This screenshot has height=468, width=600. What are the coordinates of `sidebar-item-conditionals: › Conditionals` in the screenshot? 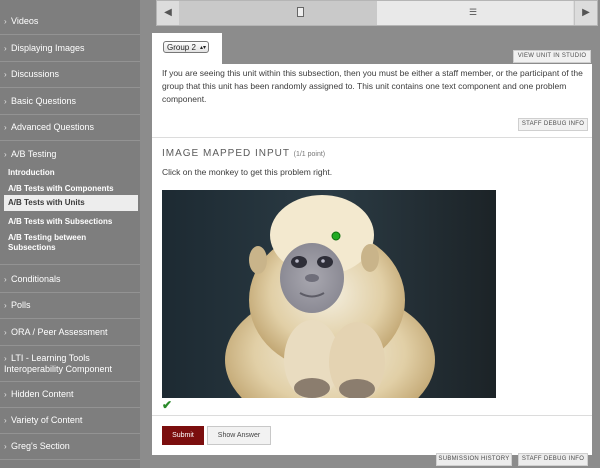 It's located at (70, 279).